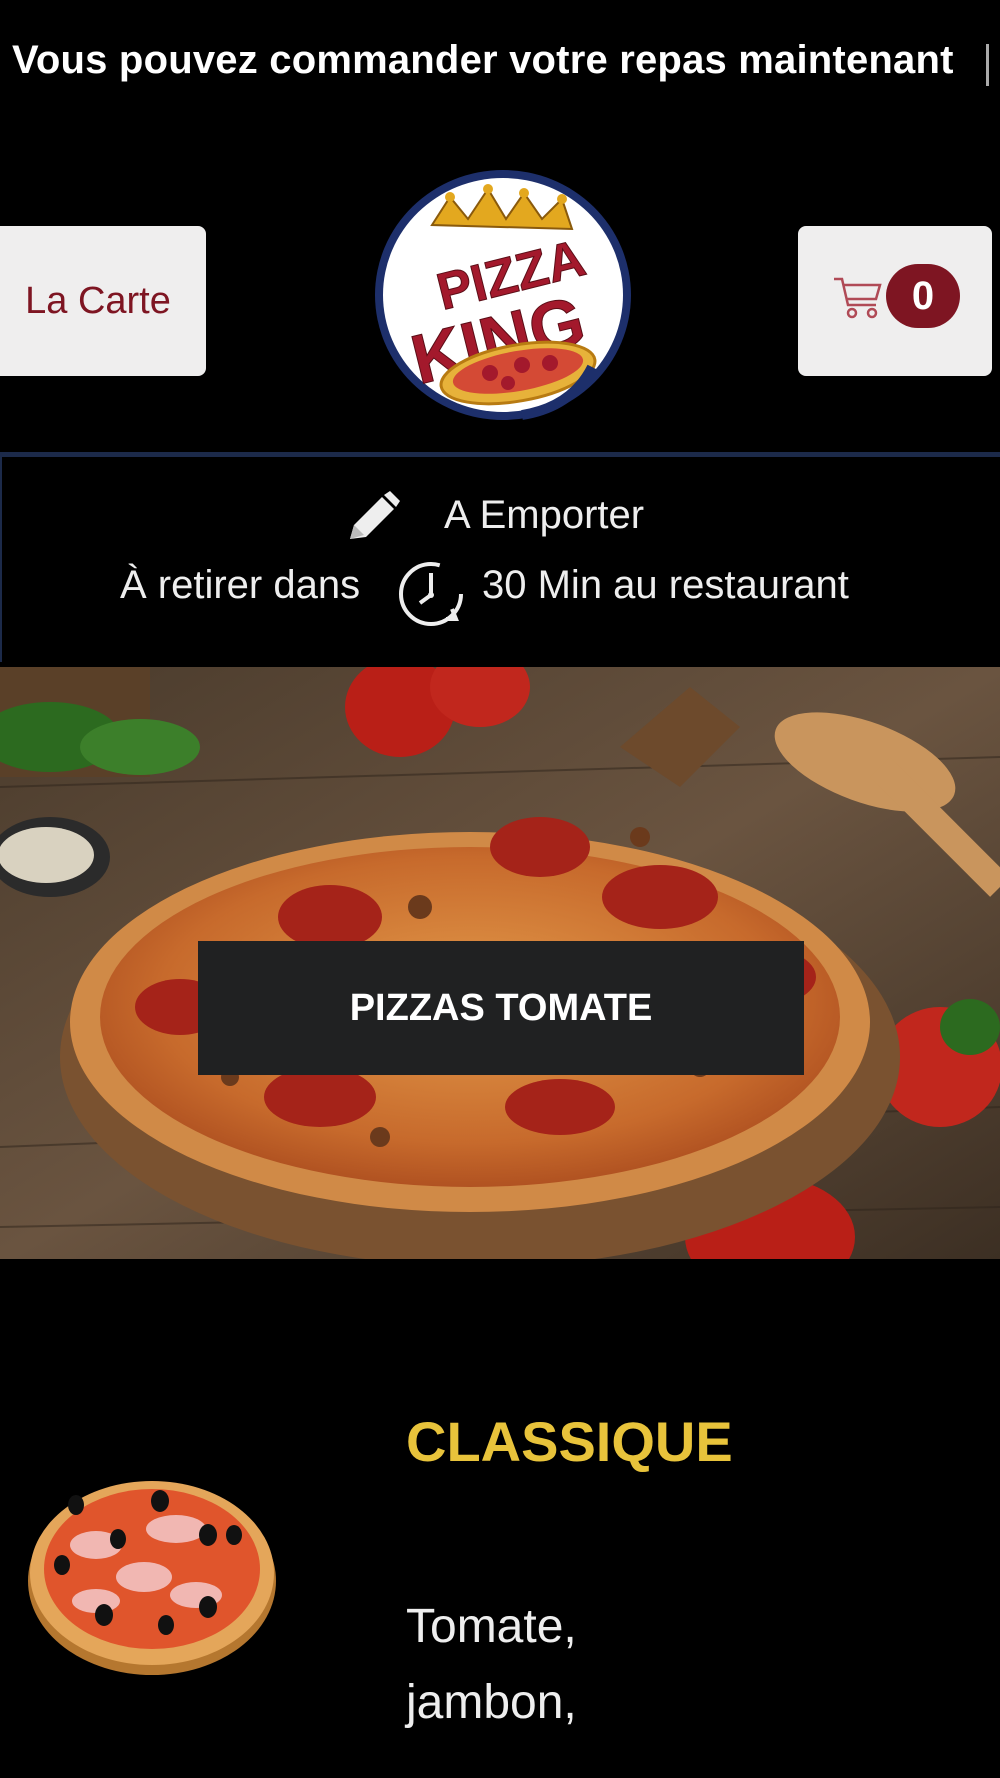 The height and width of the screenshot is (1778, 1000). I want to click on cart-button: 0, so click(895, 301).